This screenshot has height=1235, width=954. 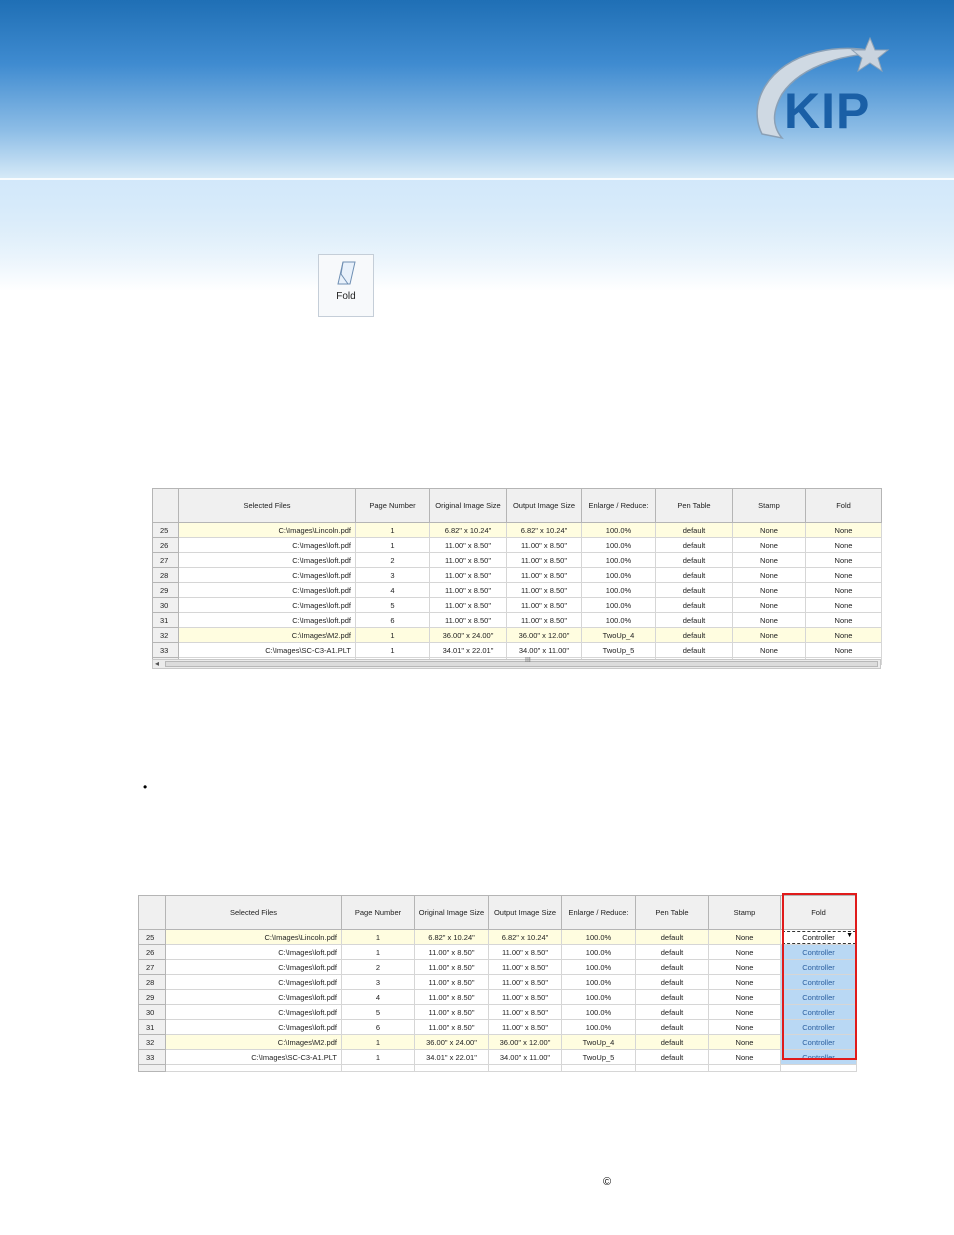 What do you see at coordinates (818, 937) in the screenshot?
I see `fold-value: Controller ▼` at bounding box center [818, 937].